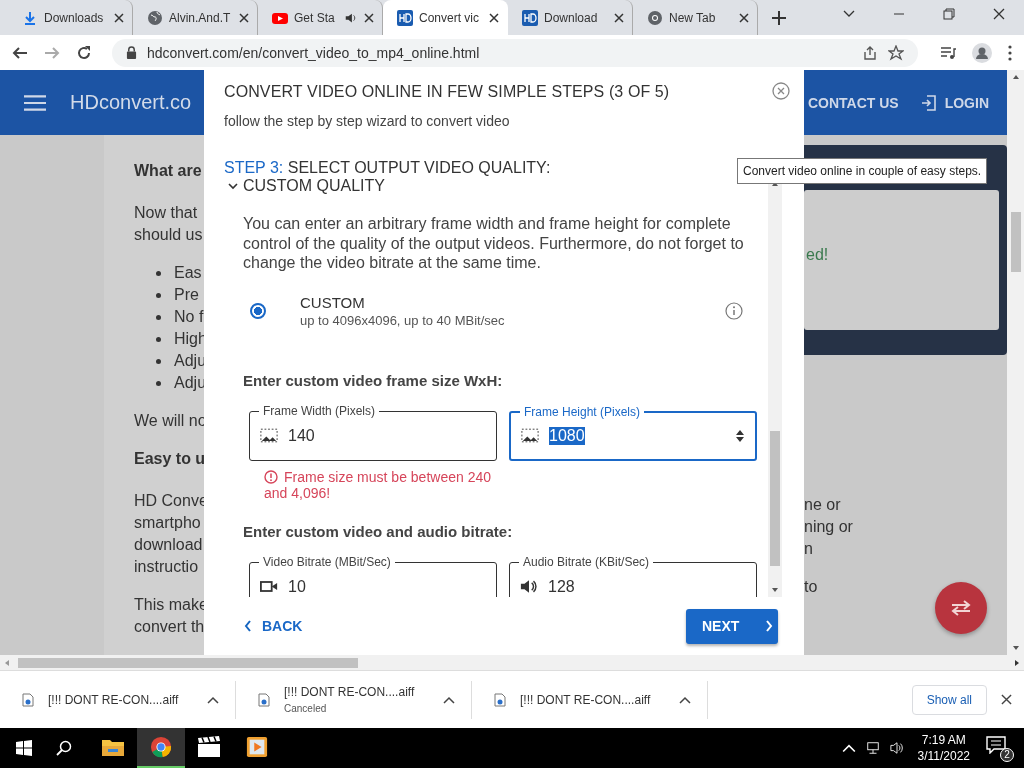  Describe the element at coordinates (828, 527) in the screenshot. I see `paragraph-text: ning or` at that location.